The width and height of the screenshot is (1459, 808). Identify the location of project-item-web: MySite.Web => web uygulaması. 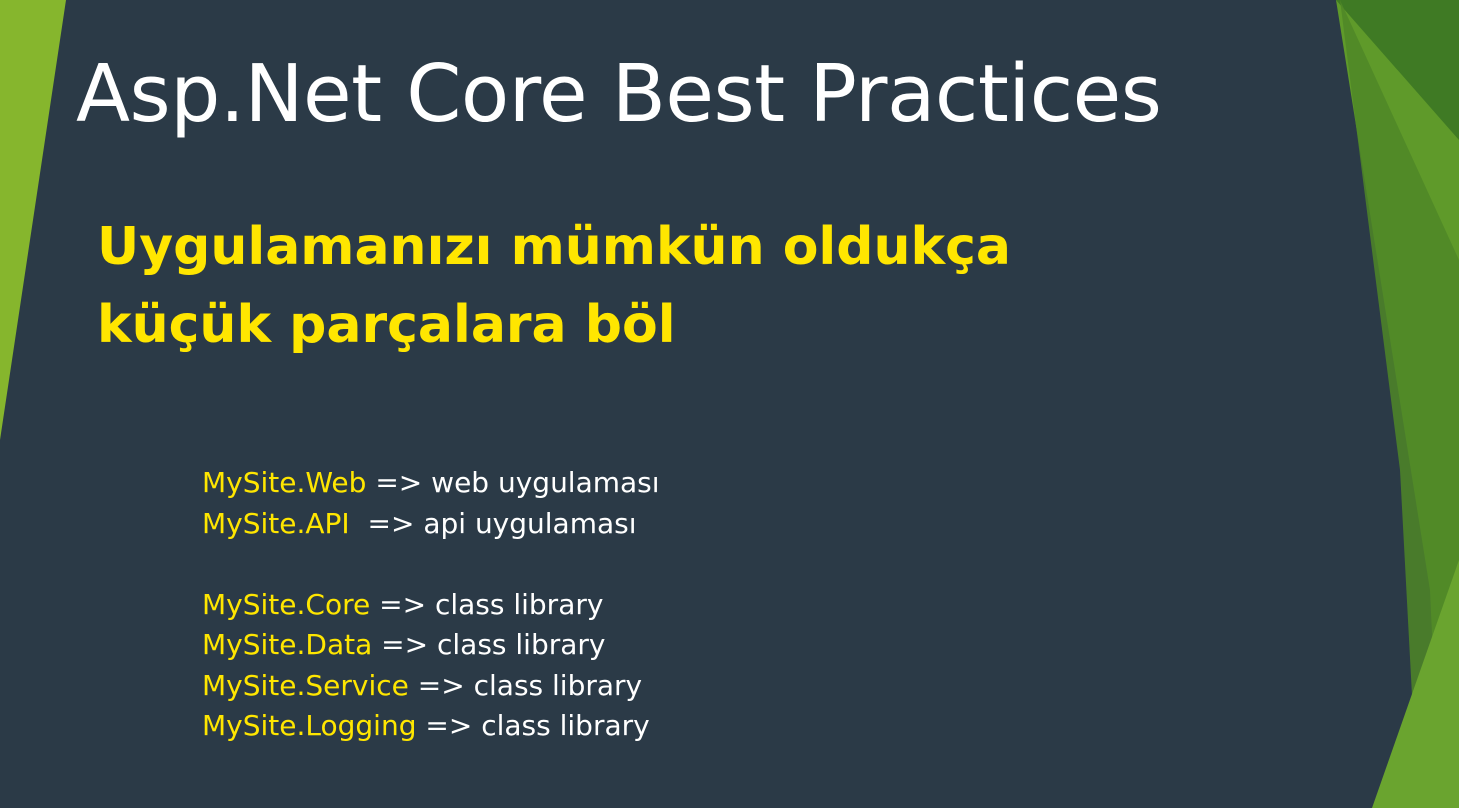
(431, 483).